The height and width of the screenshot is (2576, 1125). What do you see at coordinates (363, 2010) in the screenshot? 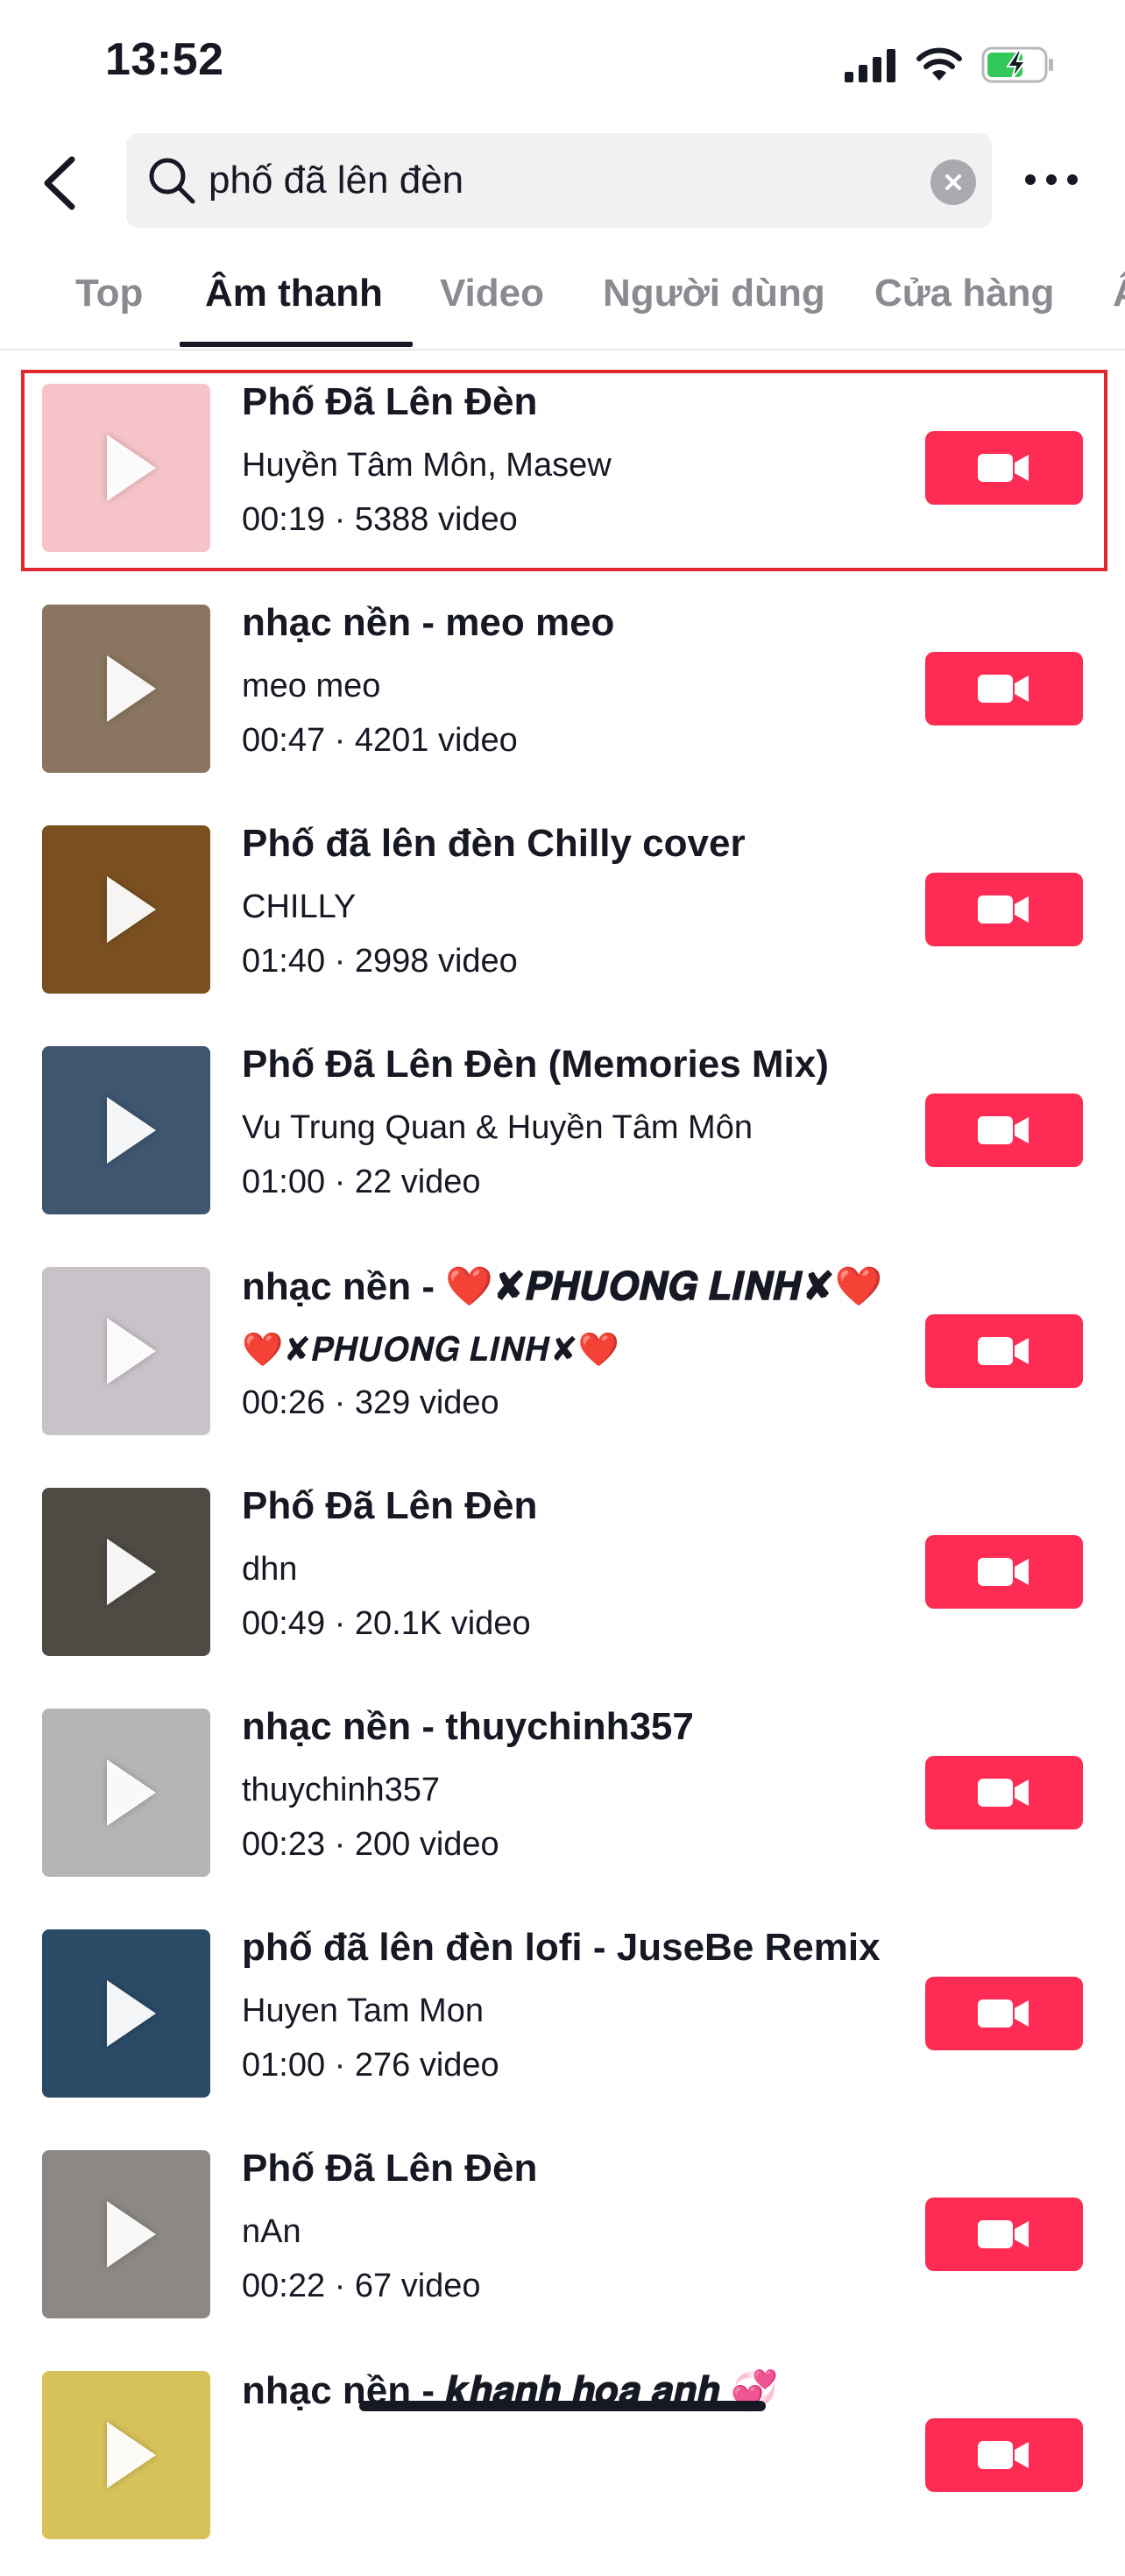
I see `sound-artist: Huyen Tam Mon` at bounding box center [363, 2010].